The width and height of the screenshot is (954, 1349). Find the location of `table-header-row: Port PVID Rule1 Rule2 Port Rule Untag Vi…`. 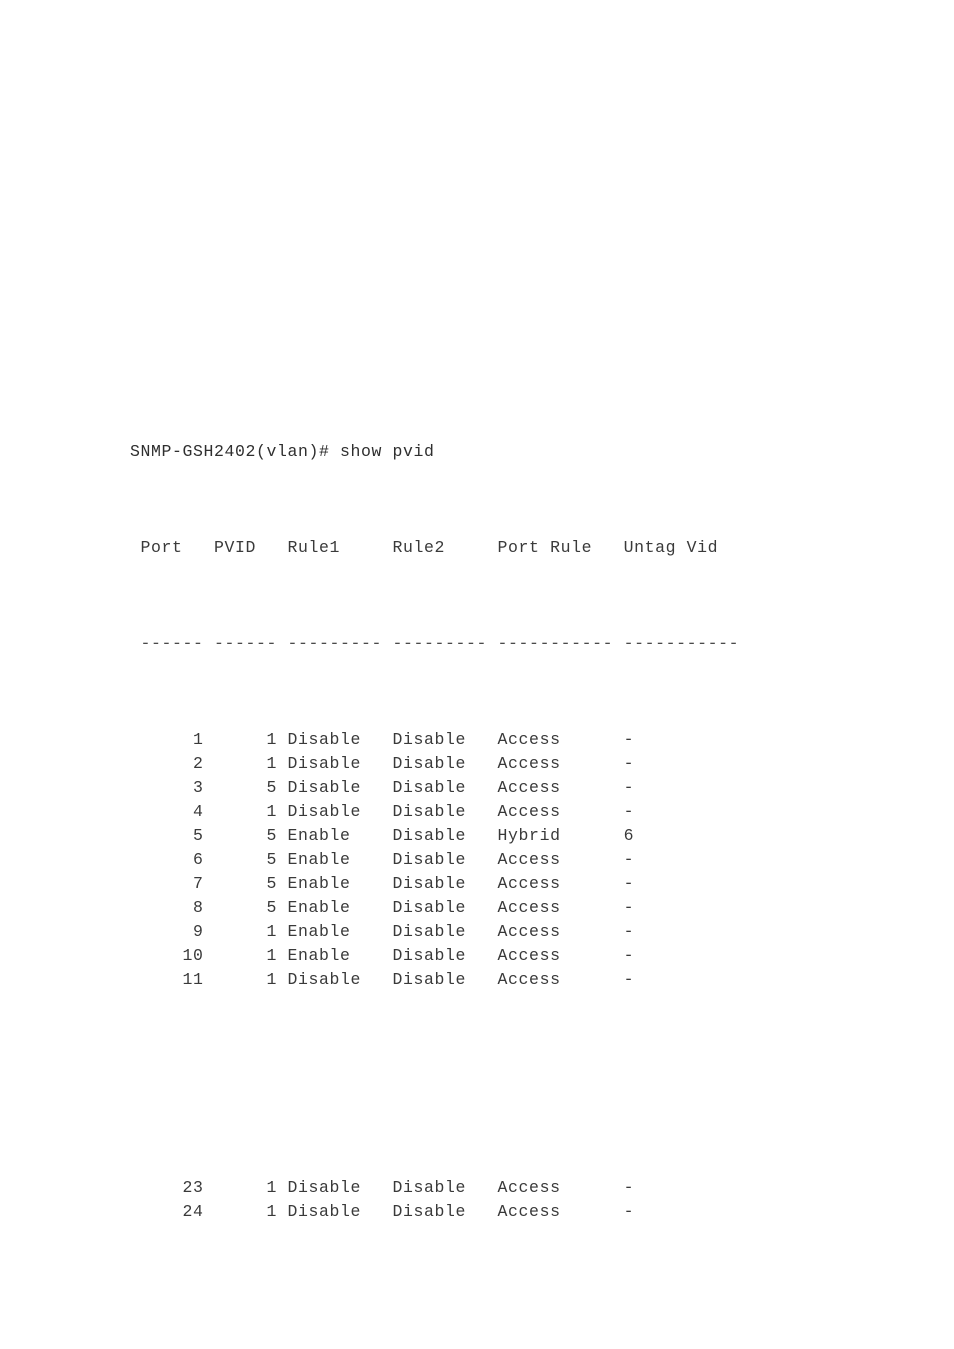

table-header-row: Port PVID Rule1 Rule2 Port Rule Untag Vi… is located at coordinates (424, 547).